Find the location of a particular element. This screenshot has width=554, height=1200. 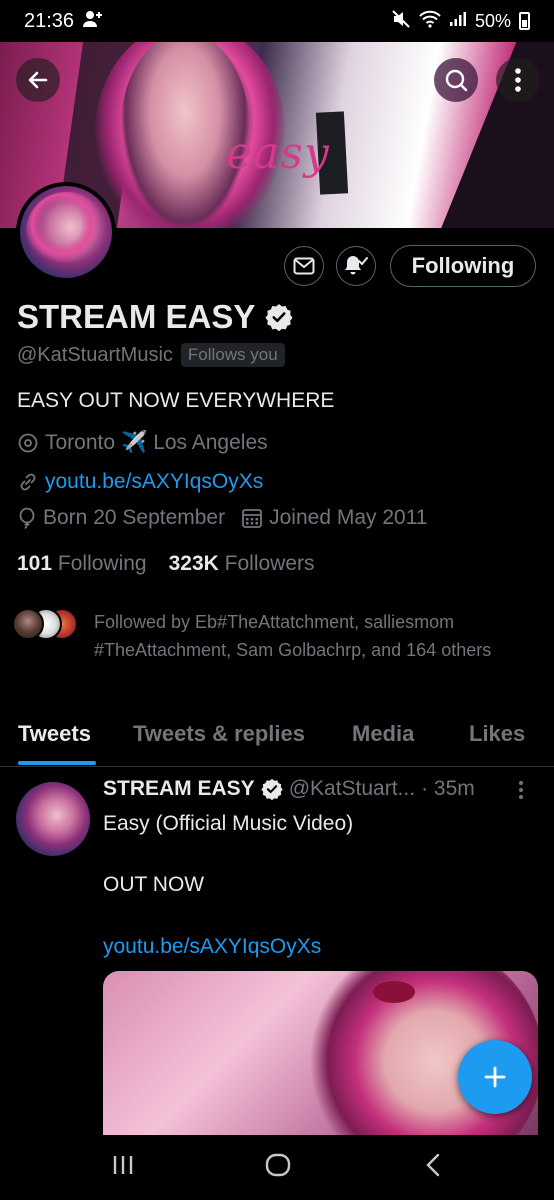

back-button is located at coordinates (38, 80).